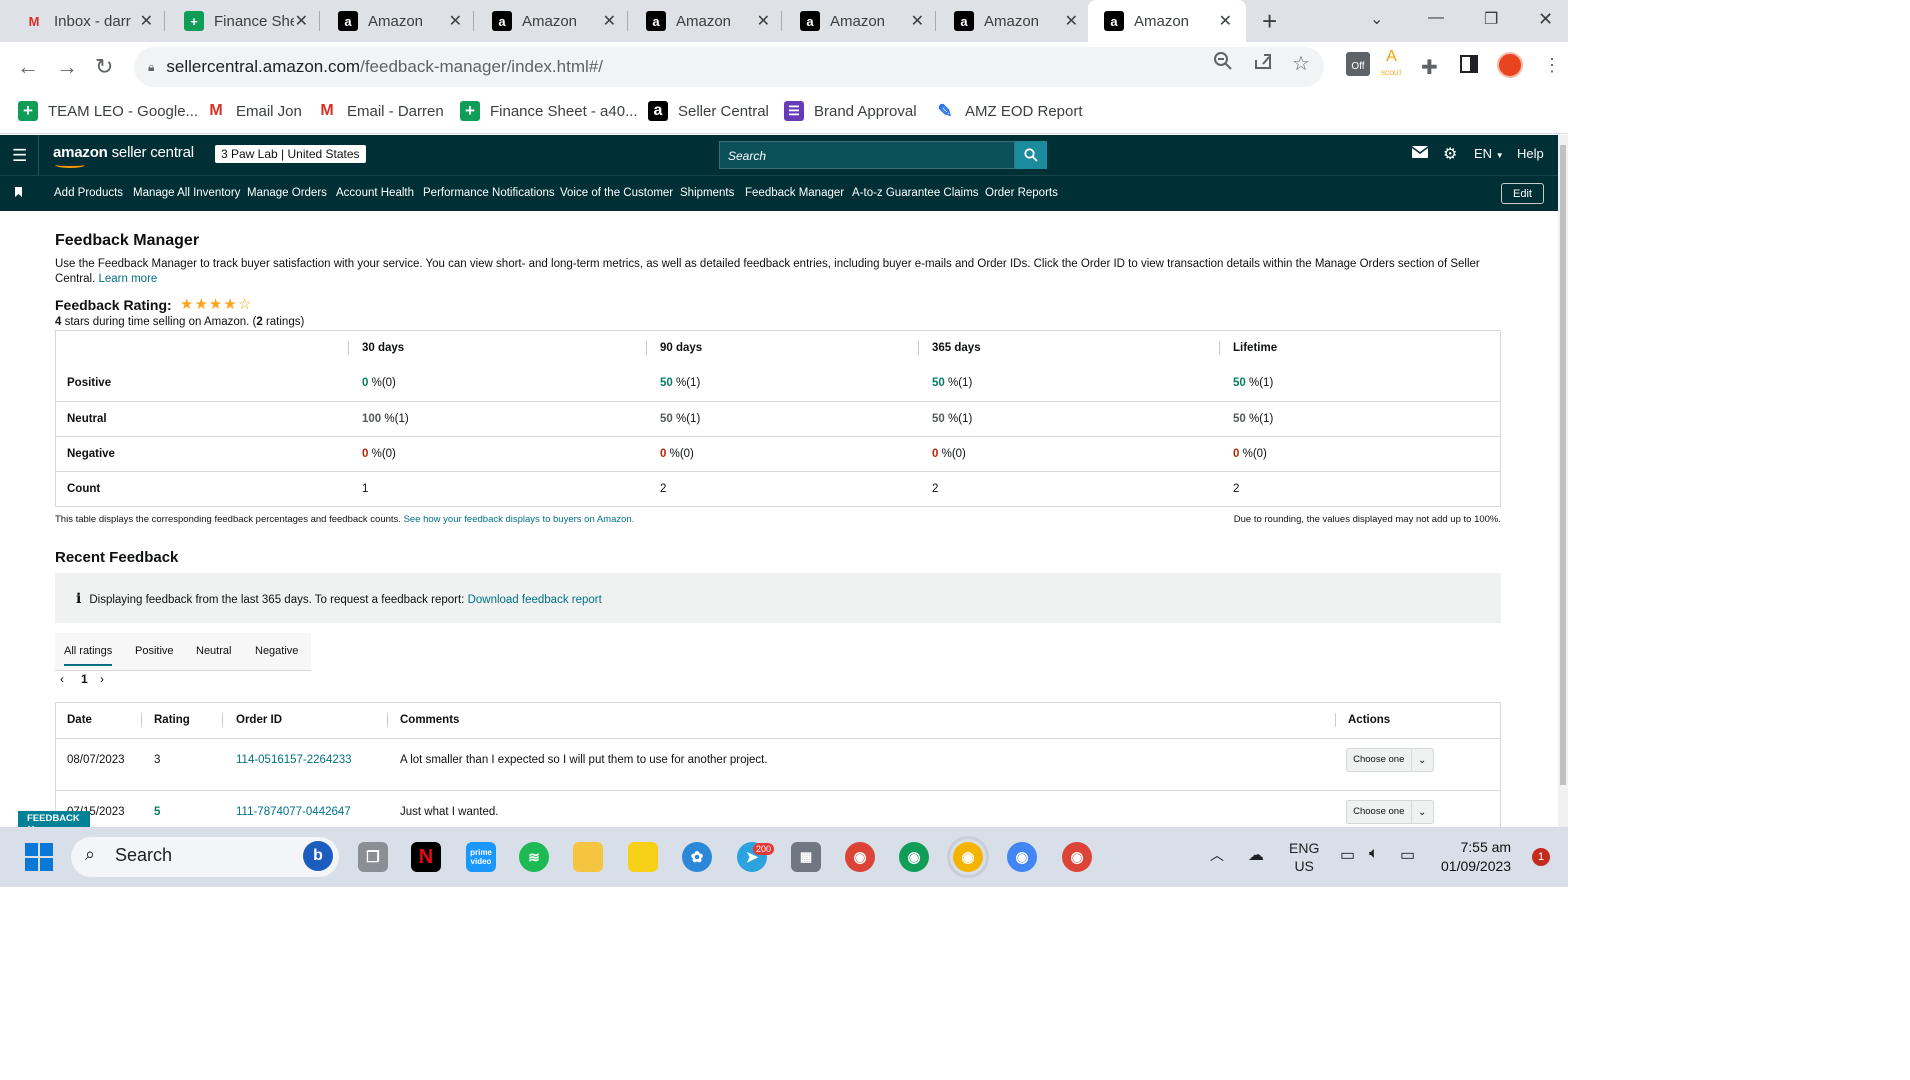 The image size is (1910, 1080). I want to click on close-window-icon: ✕, so click(1545, 19).